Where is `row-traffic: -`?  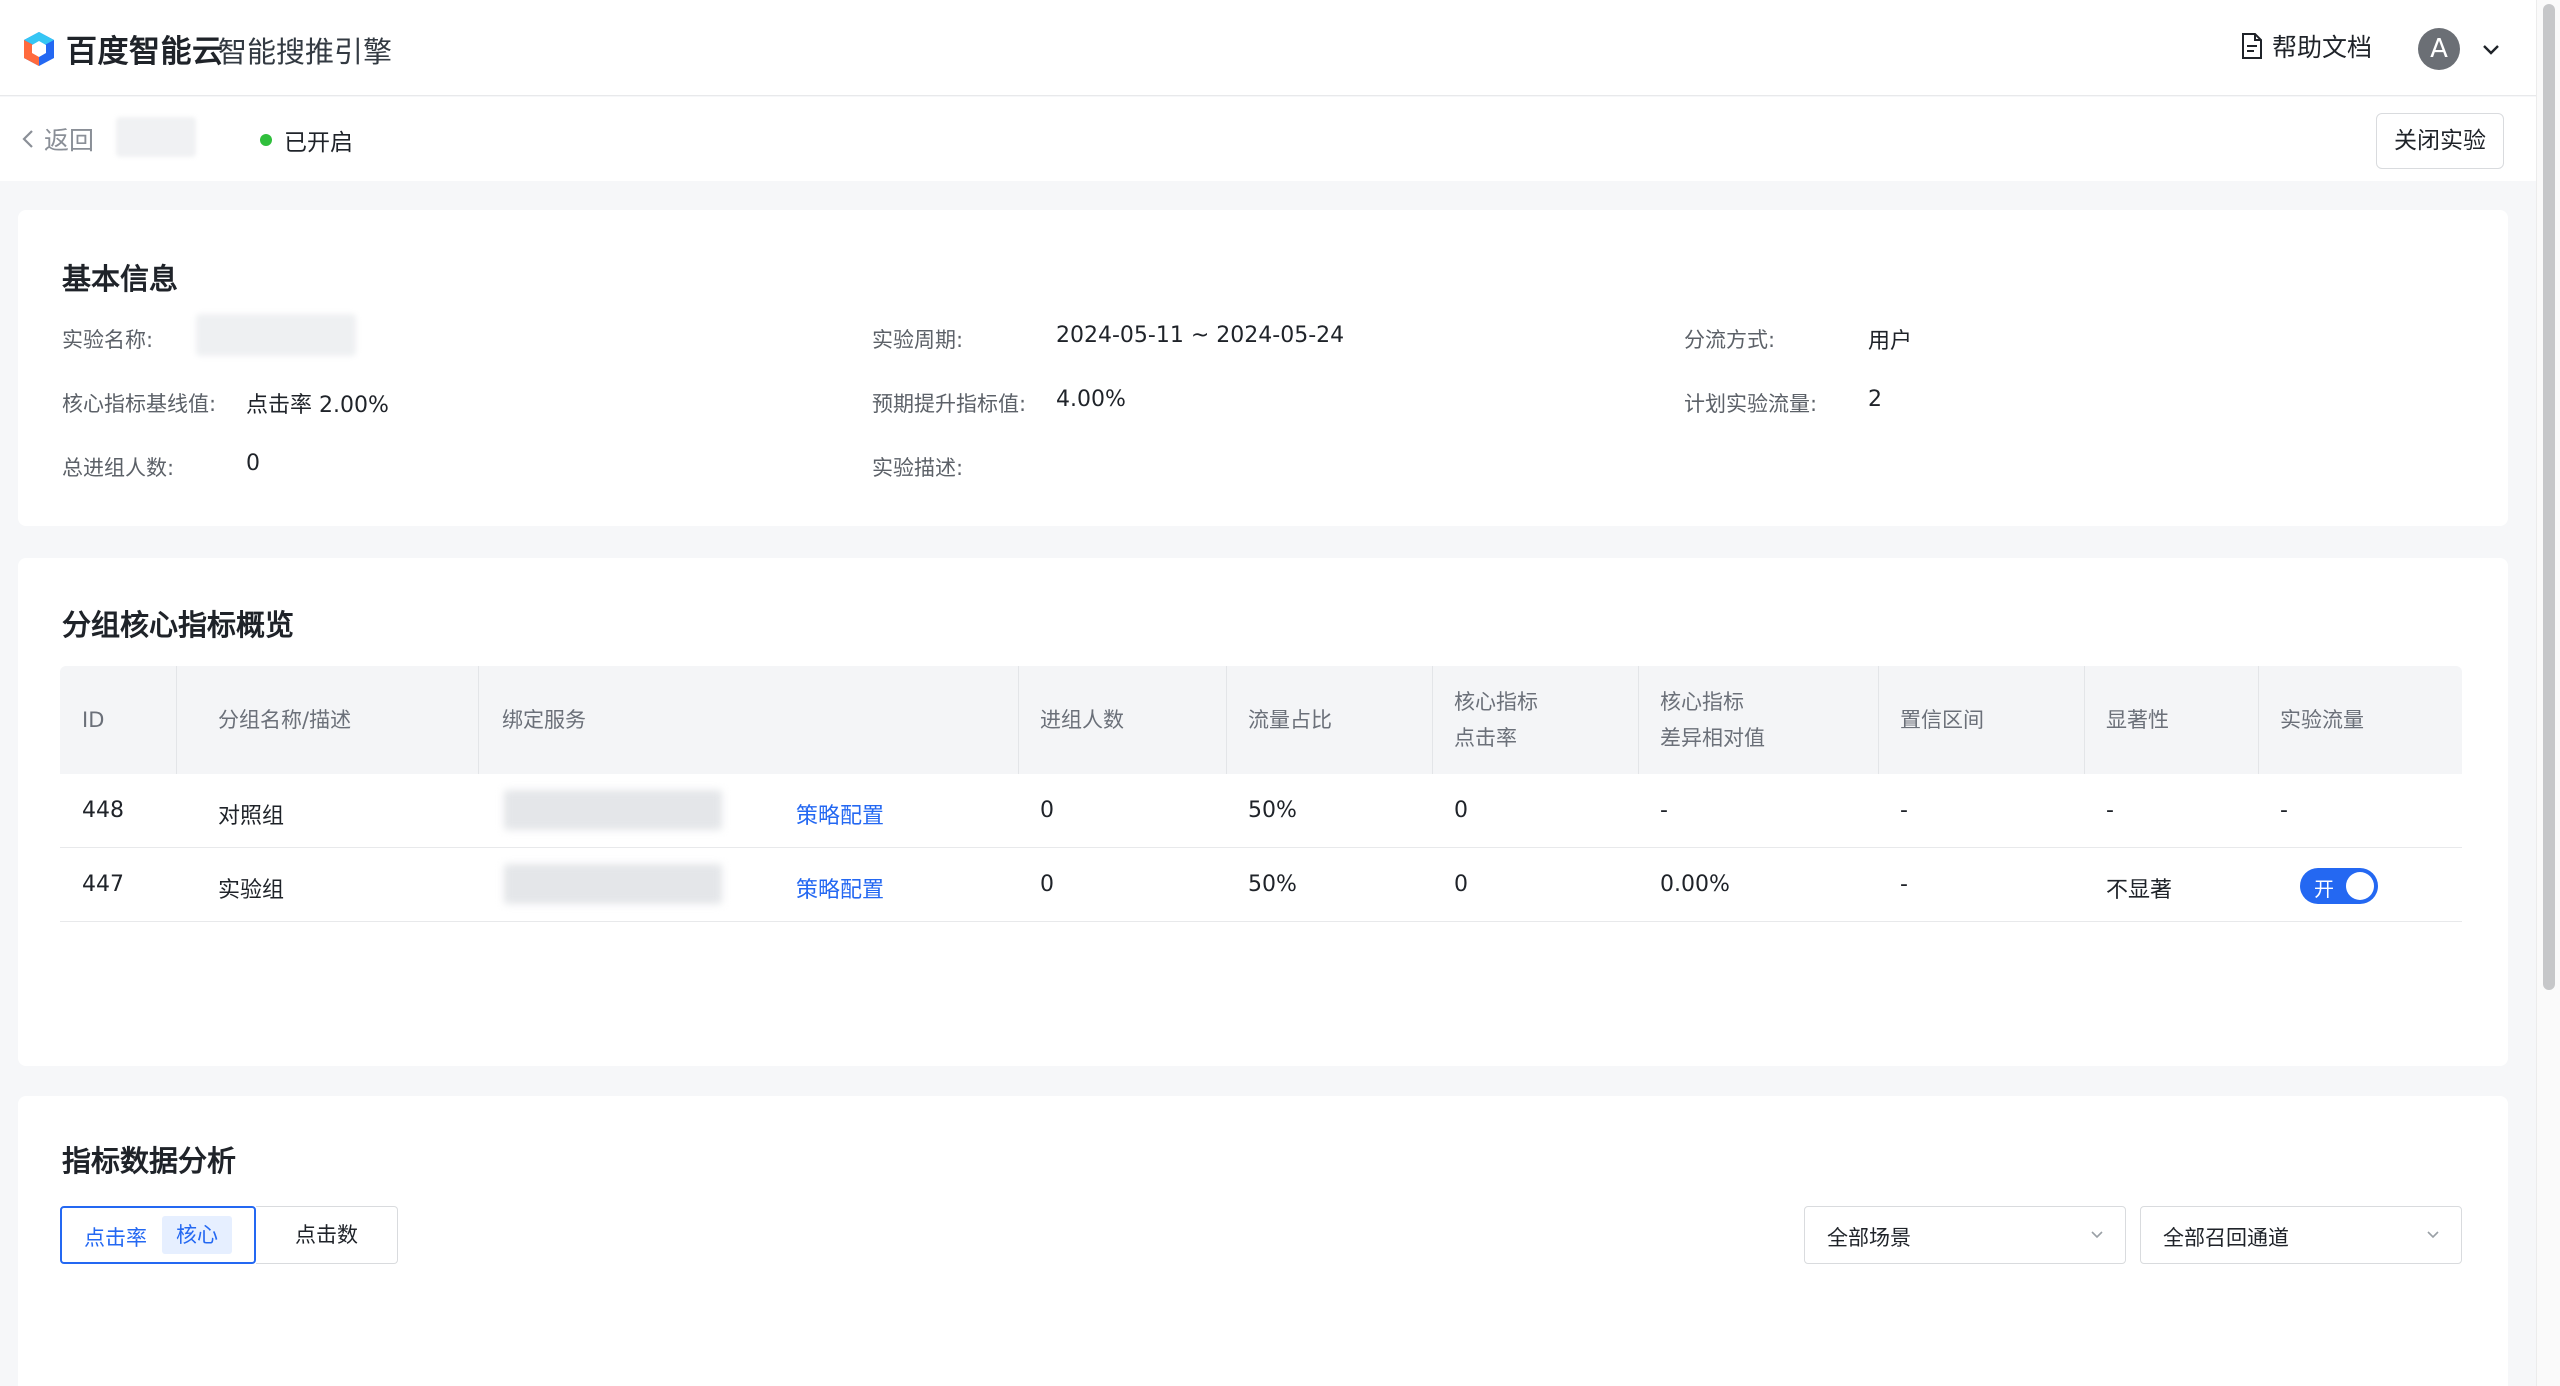
row-traffic: - is located at coordinates (2284, 810).